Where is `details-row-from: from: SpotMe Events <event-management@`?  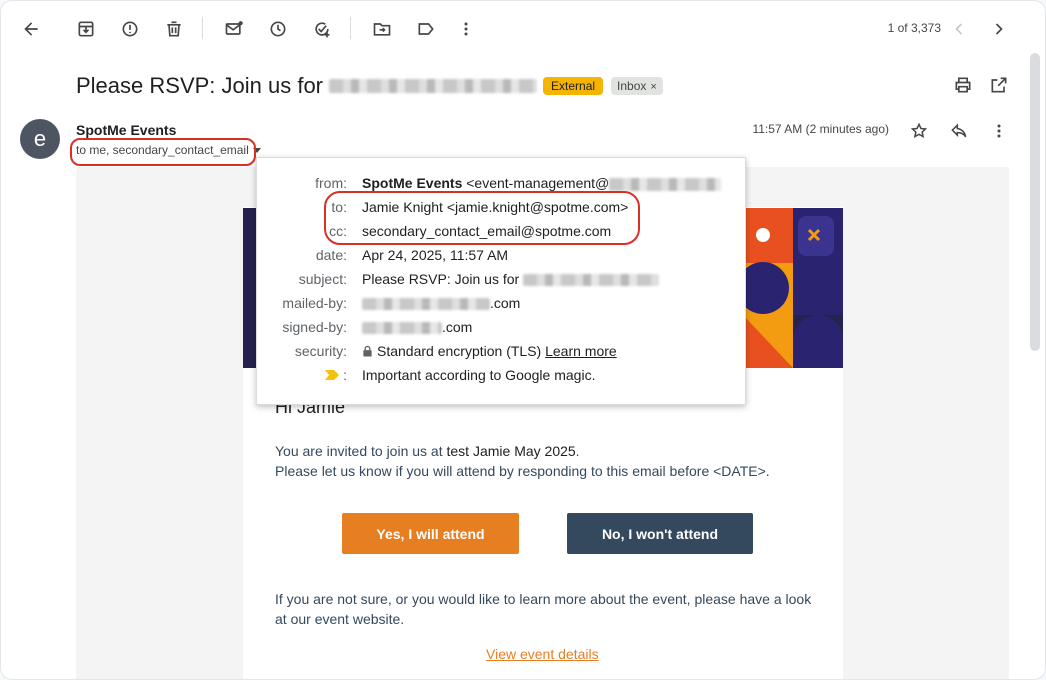
details-row-from: from: SpotMe Events <event-management@ is located at coordinates (502, 187).